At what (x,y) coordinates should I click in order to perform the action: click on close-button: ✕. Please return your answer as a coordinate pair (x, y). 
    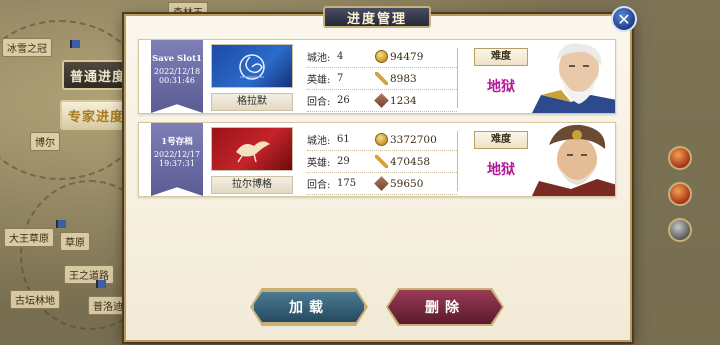
    Looking at the image, I should click on (624, 19).